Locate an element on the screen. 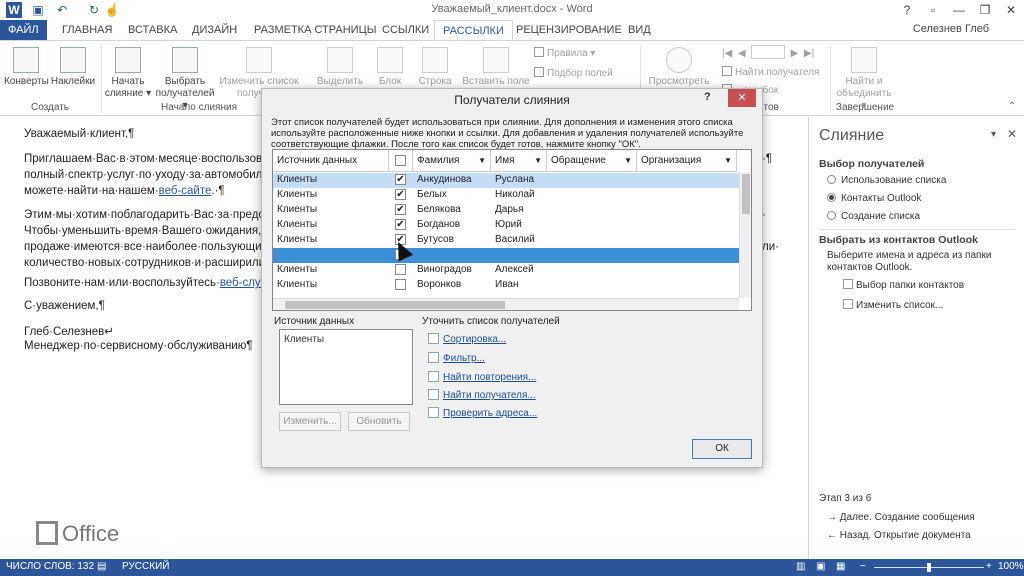  datasource-item: Клиенты is located at coordinates (346, 339).